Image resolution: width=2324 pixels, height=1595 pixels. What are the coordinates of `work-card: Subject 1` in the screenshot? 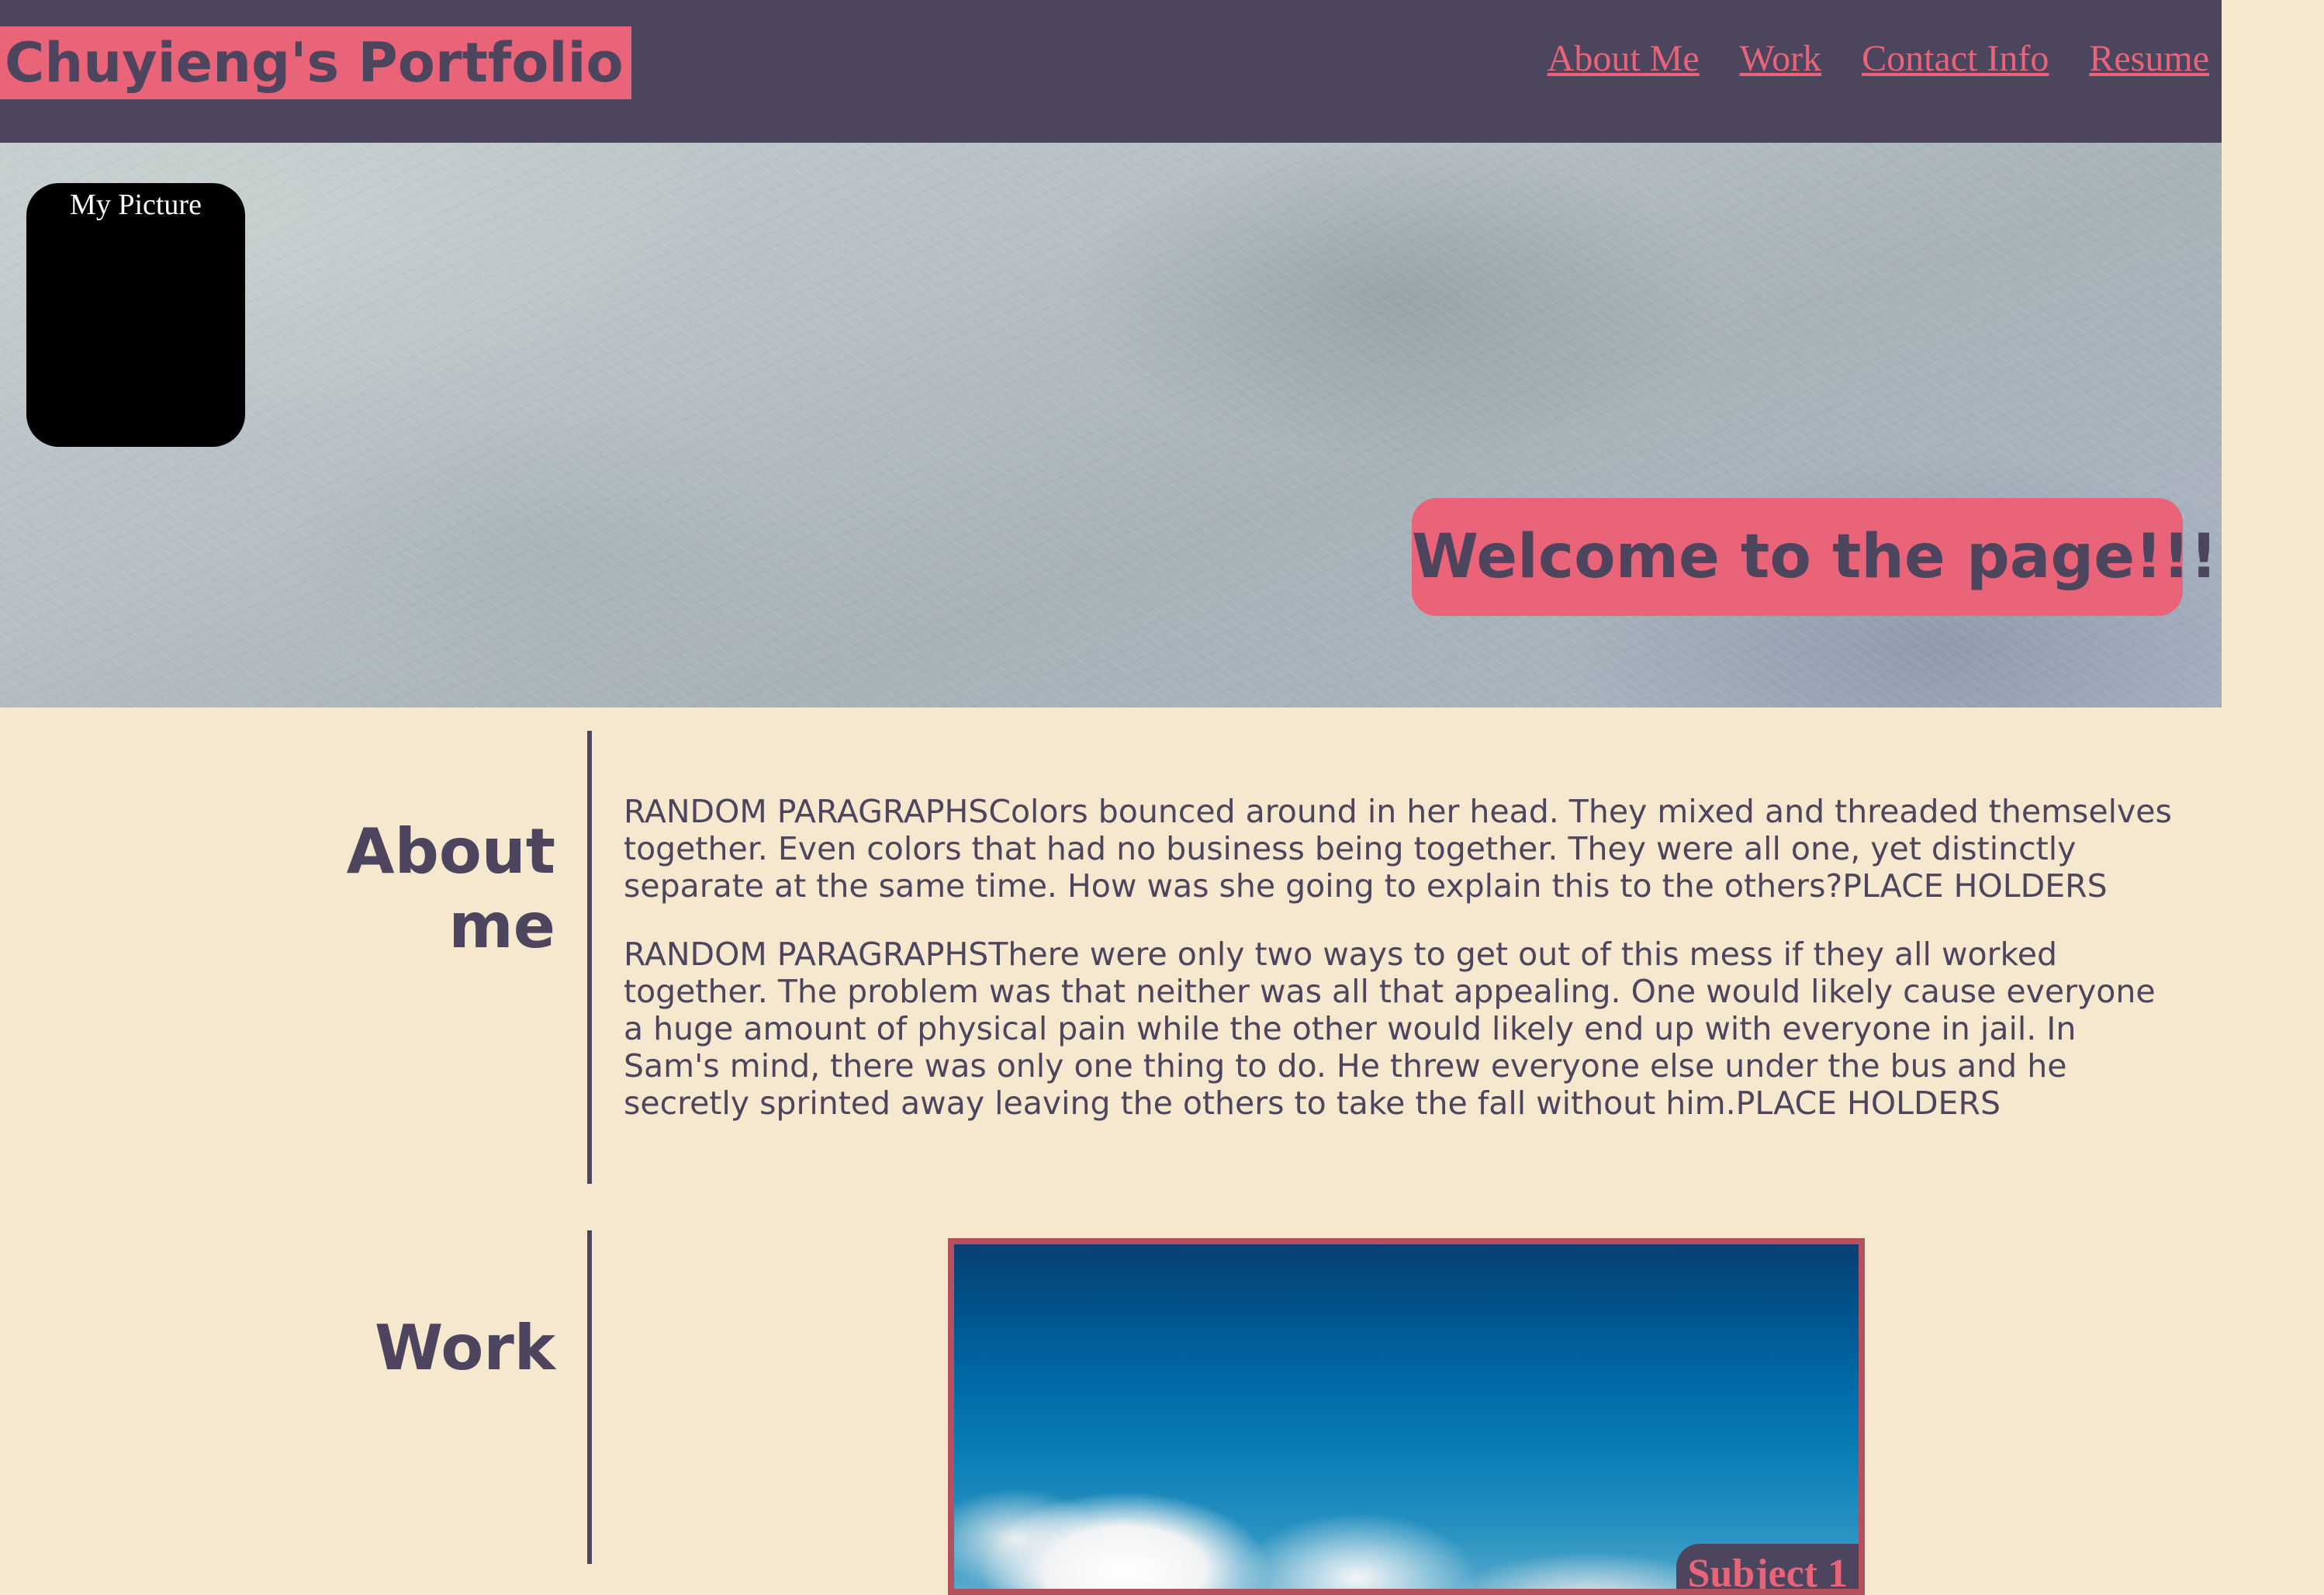 It's located at (1406, 1416).